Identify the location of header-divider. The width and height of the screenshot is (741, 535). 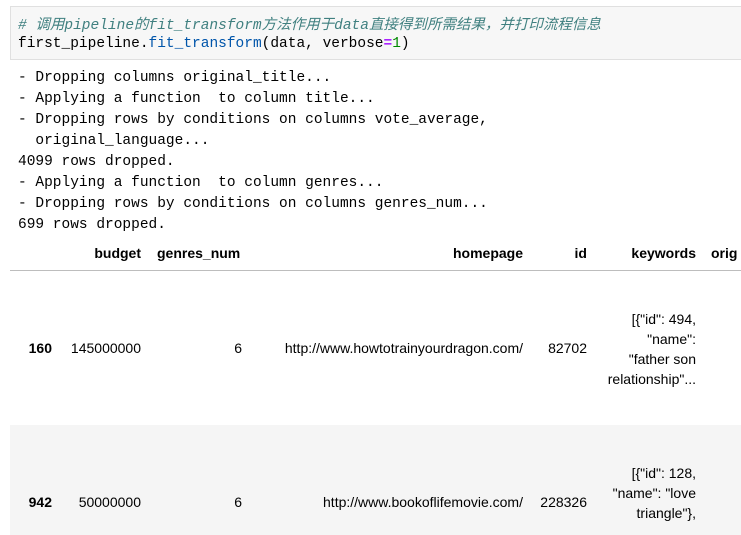
(375, 270).